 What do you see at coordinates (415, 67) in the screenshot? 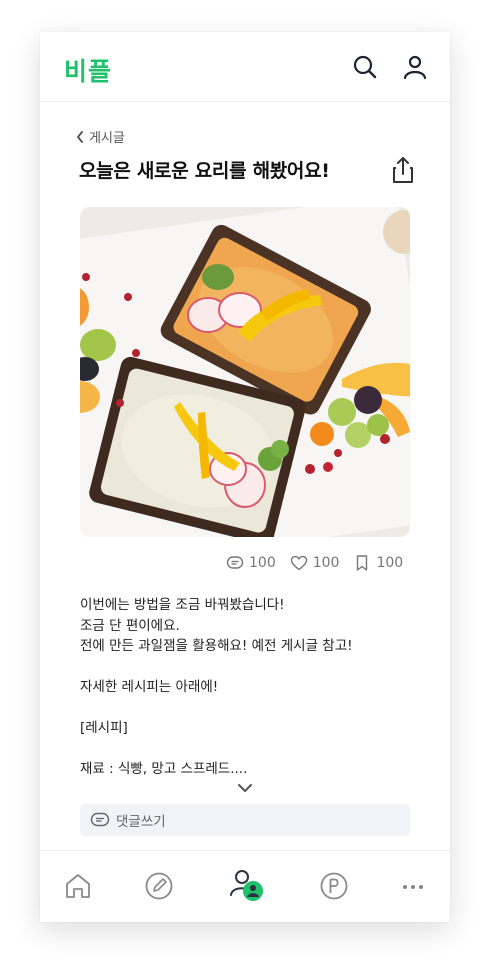
I see `user-icon` at bounding box center [415, 67].